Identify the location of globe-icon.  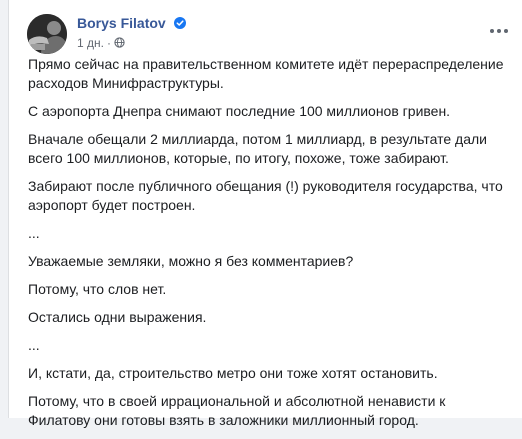
(119, 42).